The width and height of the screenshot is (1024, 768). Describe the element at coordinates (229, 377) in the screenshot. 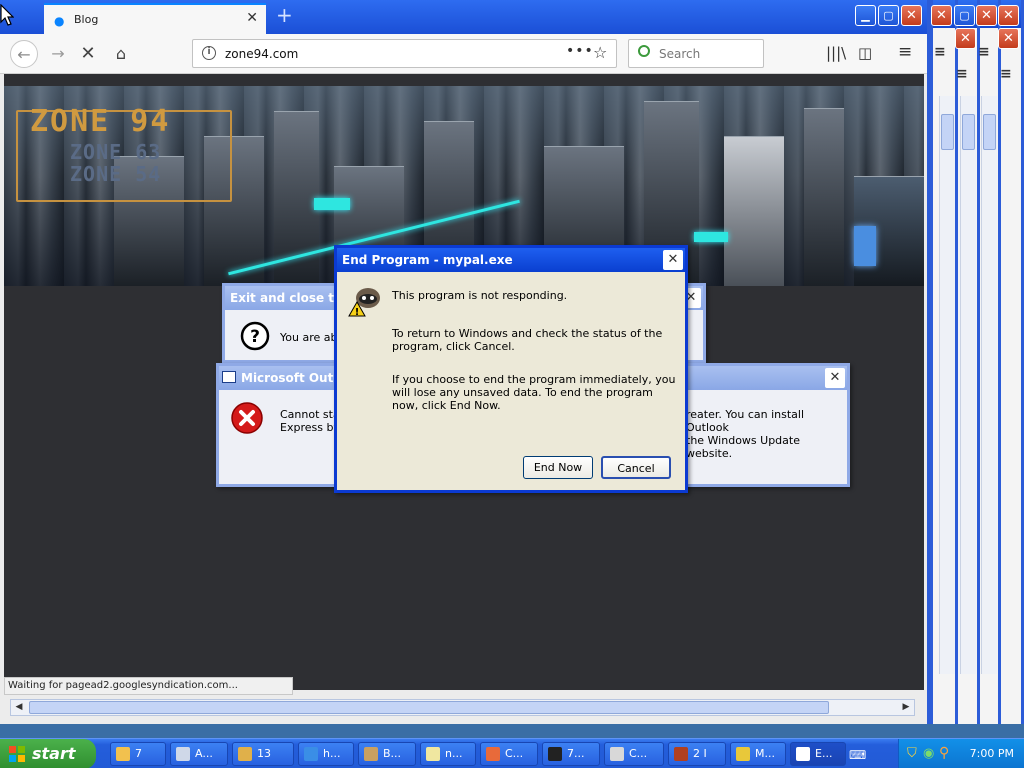

I see `window-icon` at that location.